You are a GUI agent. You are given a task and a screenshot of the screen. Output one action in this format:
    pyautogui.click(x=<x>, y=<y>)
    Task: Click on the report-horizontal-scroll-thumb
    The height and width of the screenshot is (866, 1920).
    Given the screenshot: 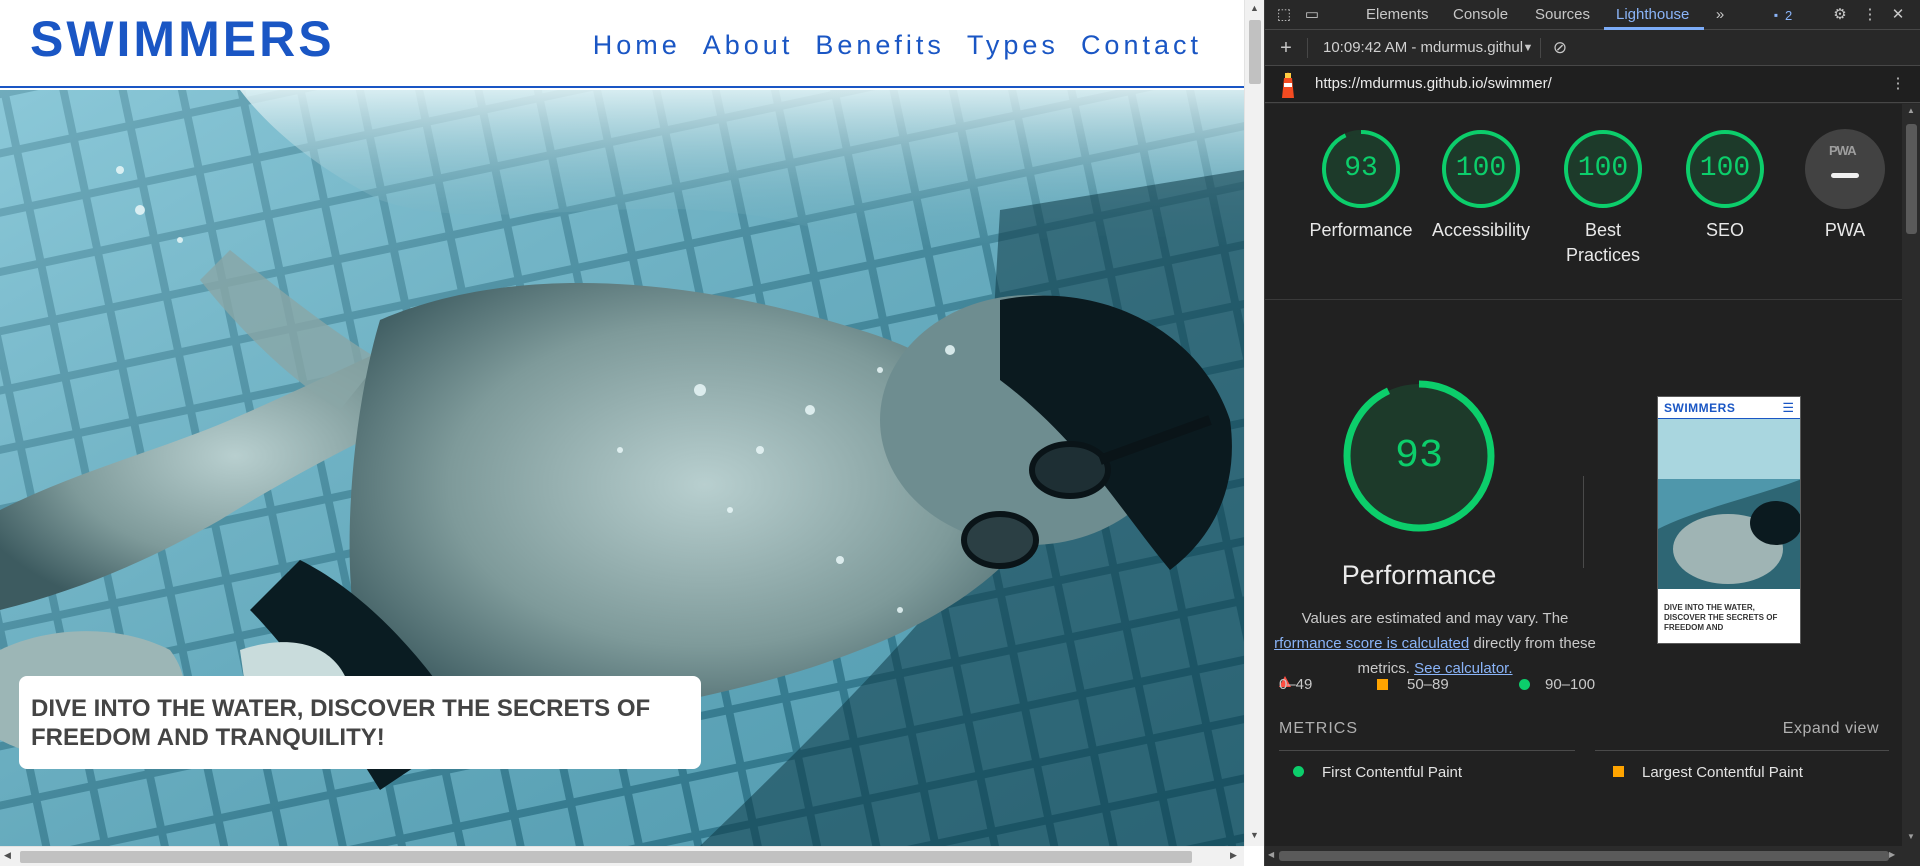 What is the action you would take?
    pyautogui.click(x=1584, y=856)
    